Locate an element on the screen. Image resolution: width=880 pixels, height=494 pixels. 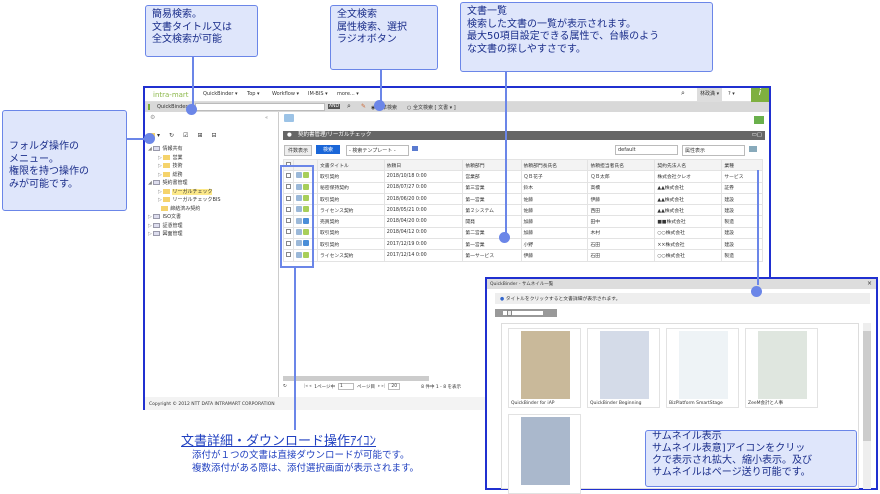
collapse-icon: ⊟ is located at coordinates (213, 135).